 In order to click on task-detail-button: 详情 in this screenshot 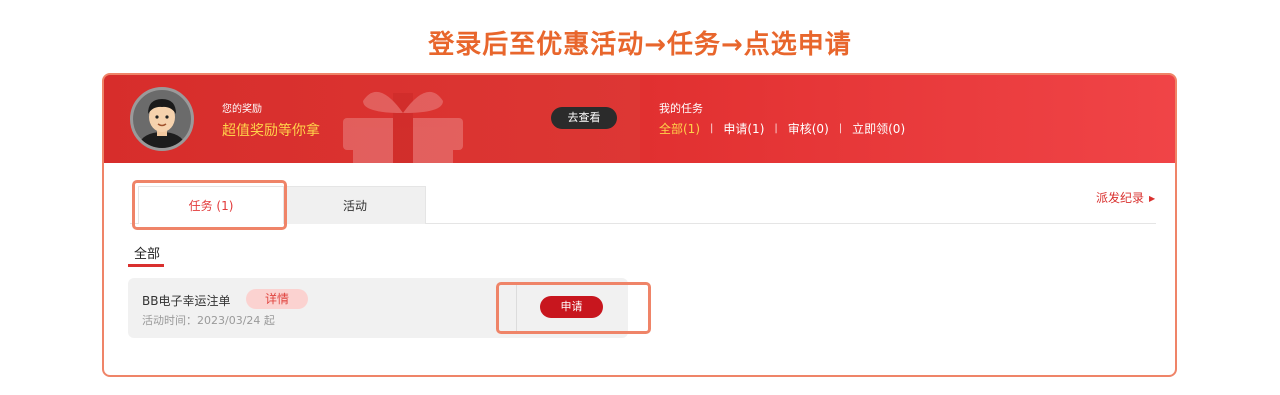, I will do `click(277, 299)`.